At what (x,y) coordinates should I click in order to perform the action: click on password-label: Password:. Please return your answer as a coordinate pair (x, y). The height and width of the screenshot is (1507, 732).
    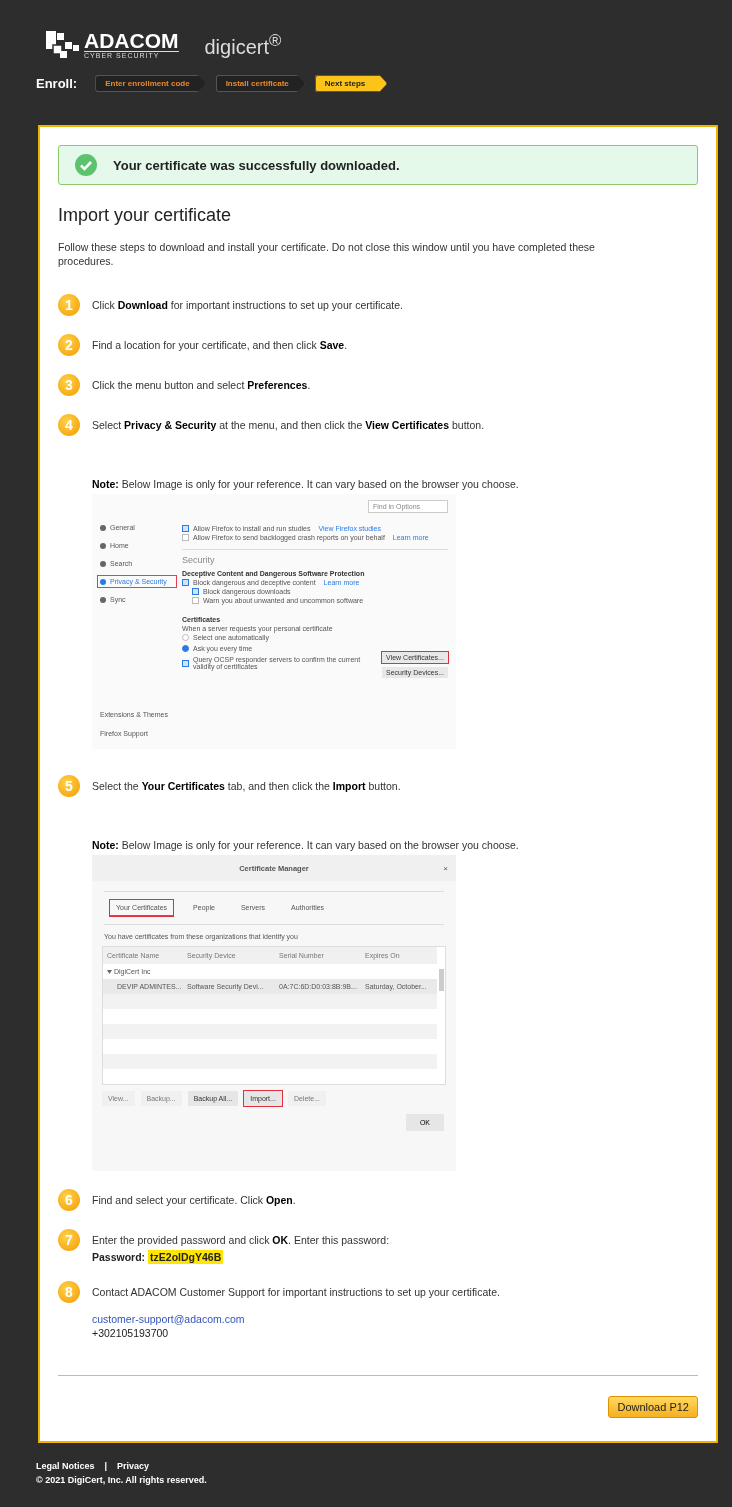
    Looking at the image, I should click on (119, 1257).